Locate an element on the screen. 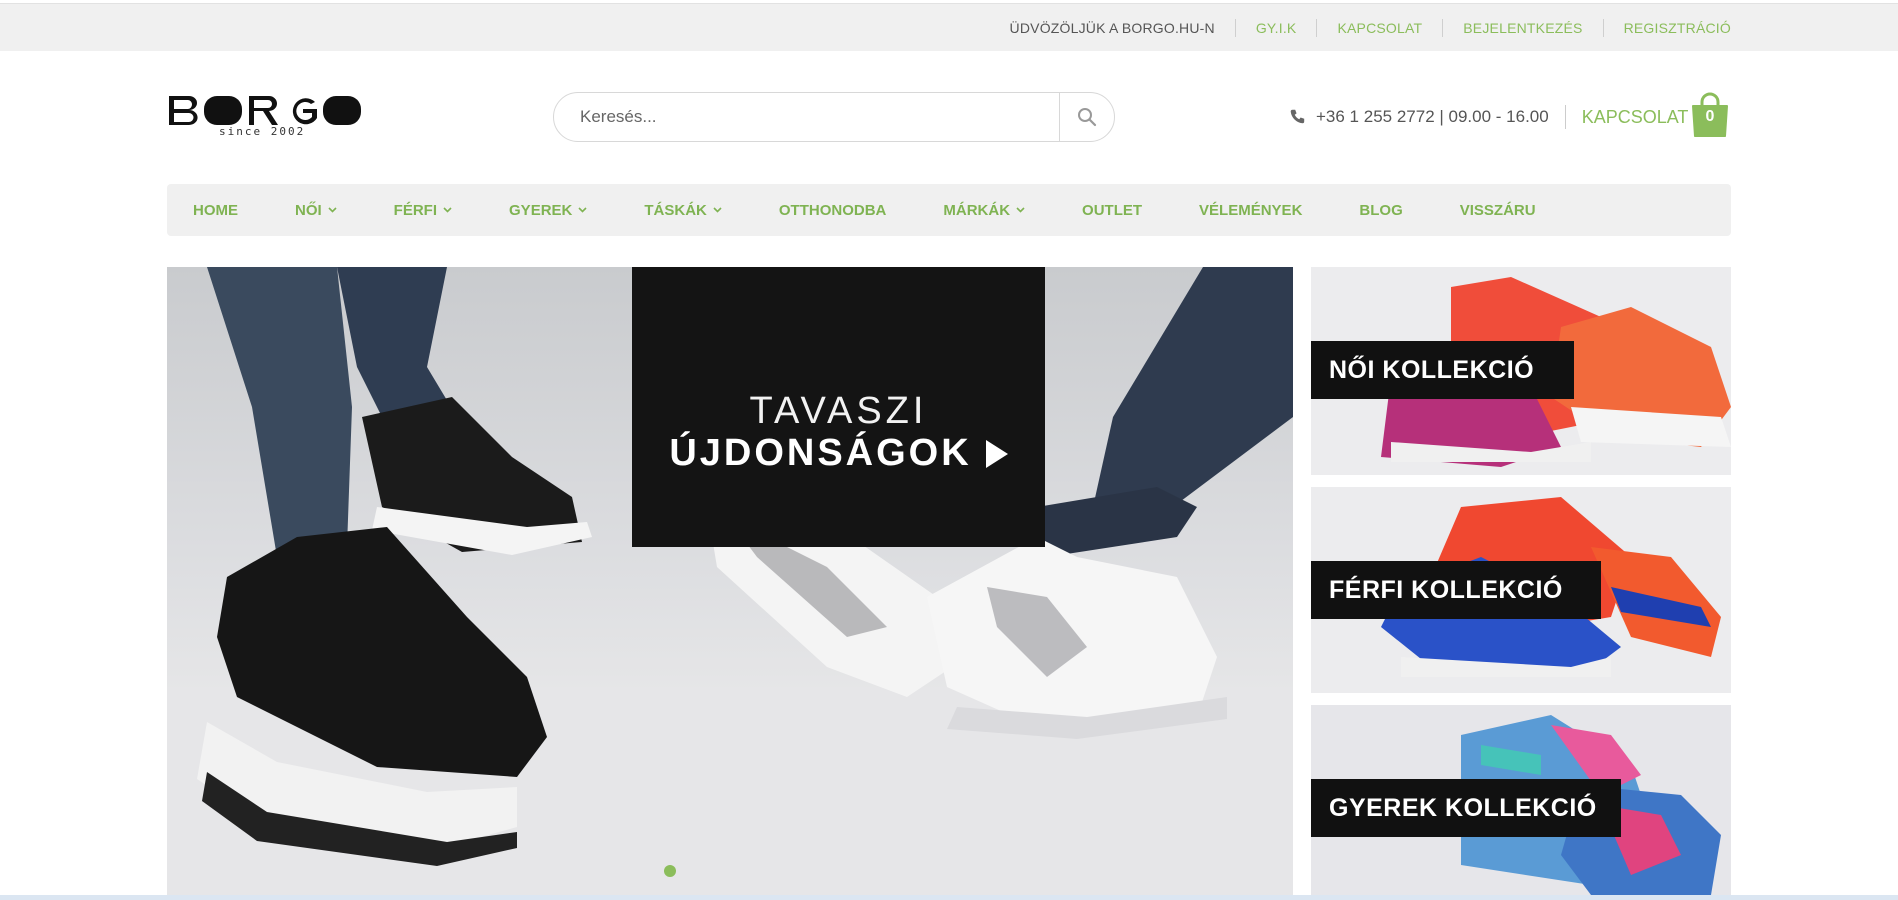 This screenshot has width=1898, height=900. nav-item-visszaru: VISSZÁRU is located at coordinates (1498, 210).